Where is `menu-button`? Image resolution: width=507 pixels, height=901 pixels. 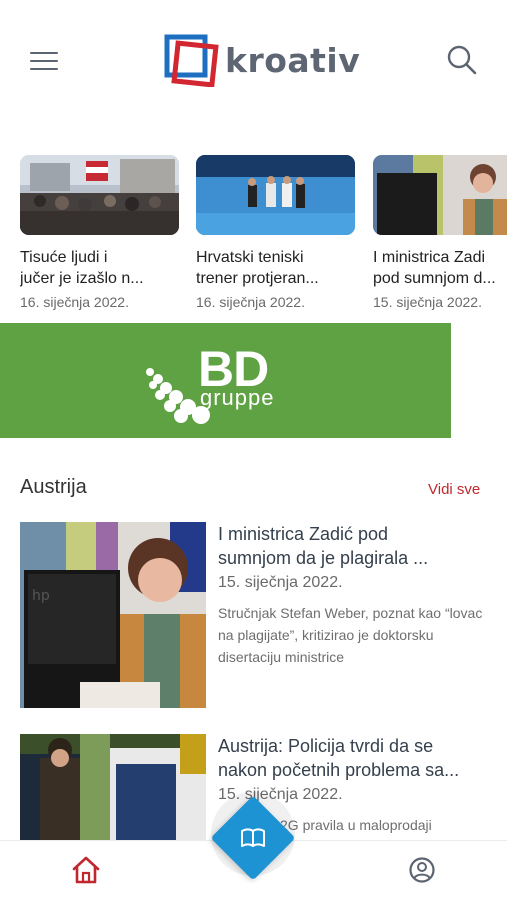
menu-button is located at coordinates (44, 61).